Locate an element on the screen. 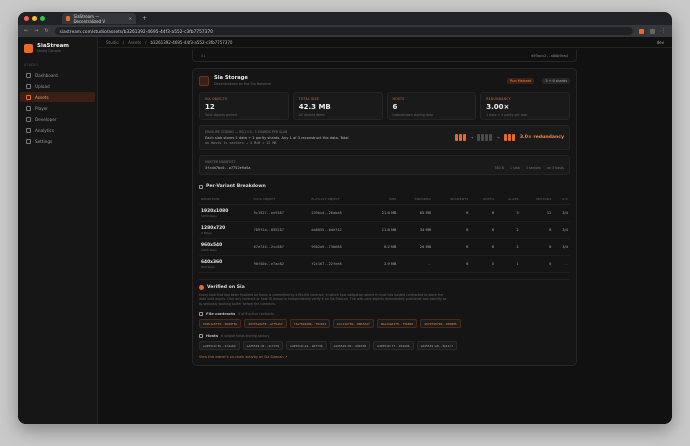  sectors: 8 is located at coordinates (537, 230).